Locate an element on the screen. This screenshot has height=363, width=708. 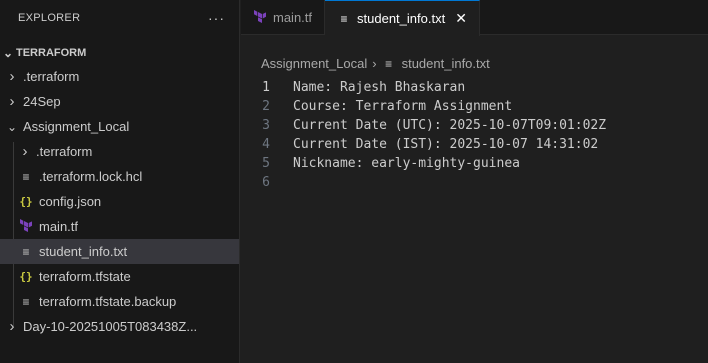
tree-item-label: main.tf is located at coordinates (59, 226).